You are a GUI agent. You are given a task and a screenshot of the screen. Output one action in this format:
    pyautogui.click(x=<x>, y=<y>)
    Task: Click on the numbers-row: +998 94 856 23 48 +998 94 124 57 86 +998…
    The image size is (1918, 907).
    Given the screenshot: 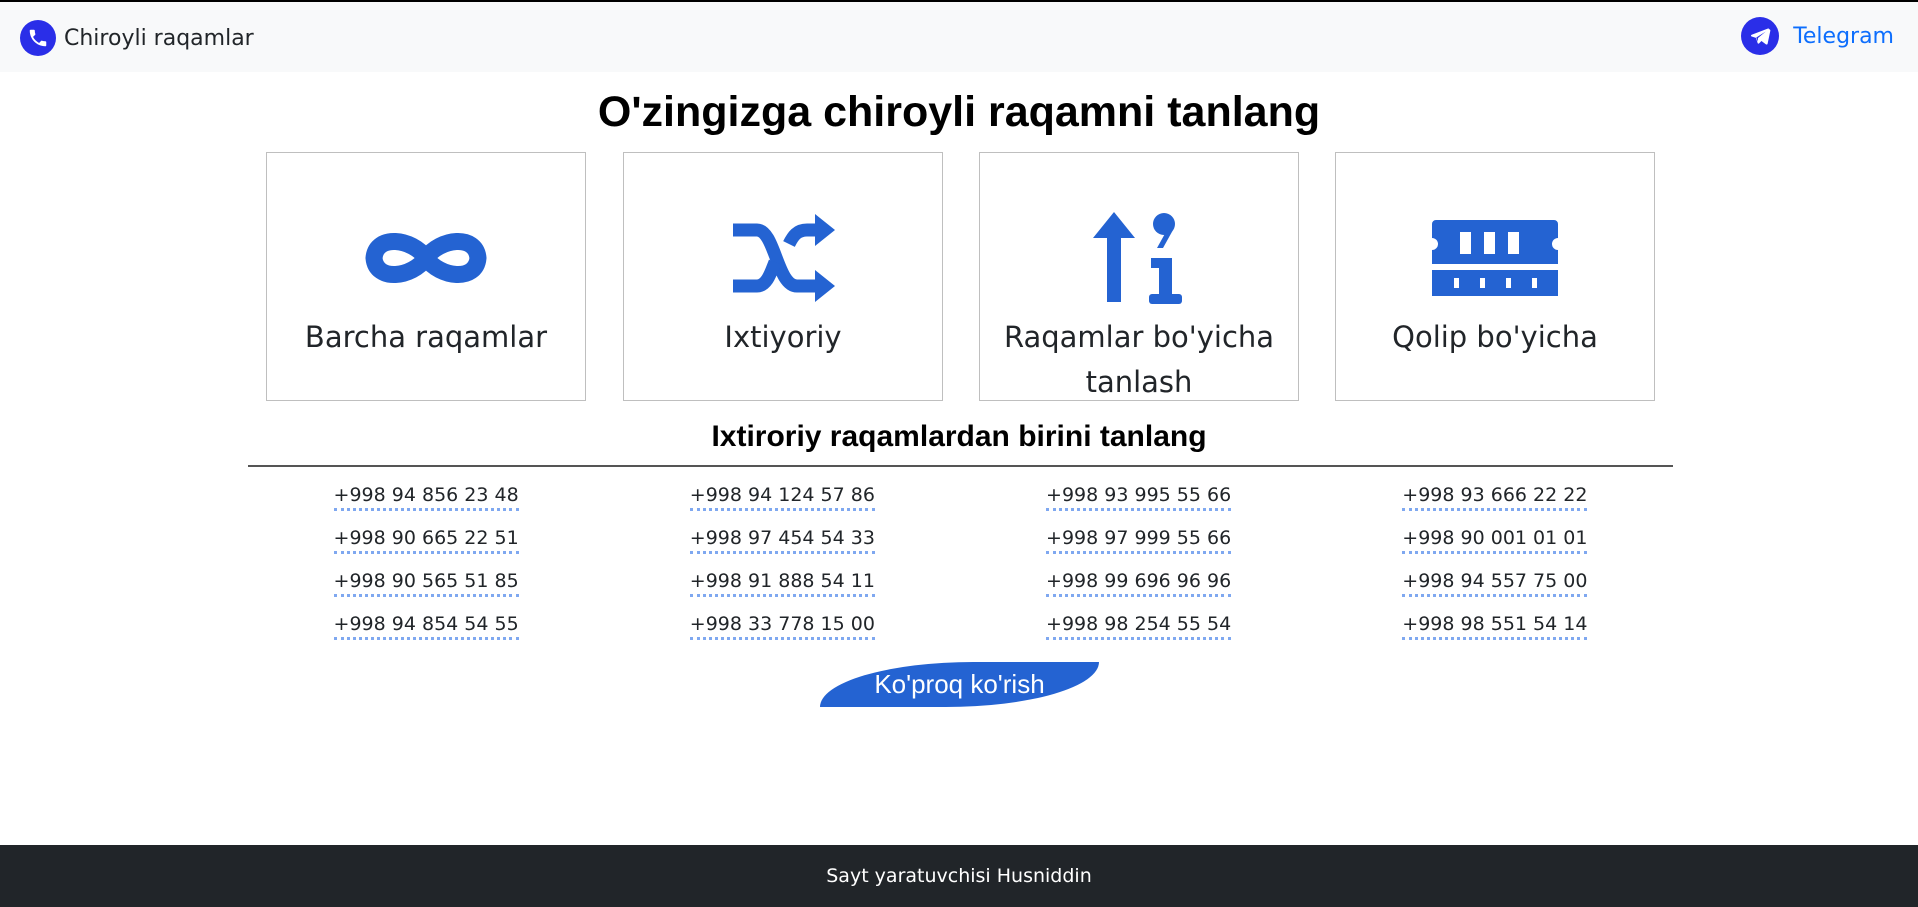 What is the action you would take?
    pyautogui.click(x=960, y=503)
    